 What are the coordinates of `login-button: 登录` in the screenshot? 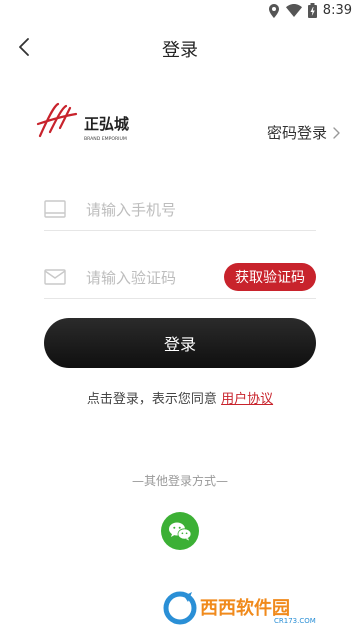 It's located at (180, 343).